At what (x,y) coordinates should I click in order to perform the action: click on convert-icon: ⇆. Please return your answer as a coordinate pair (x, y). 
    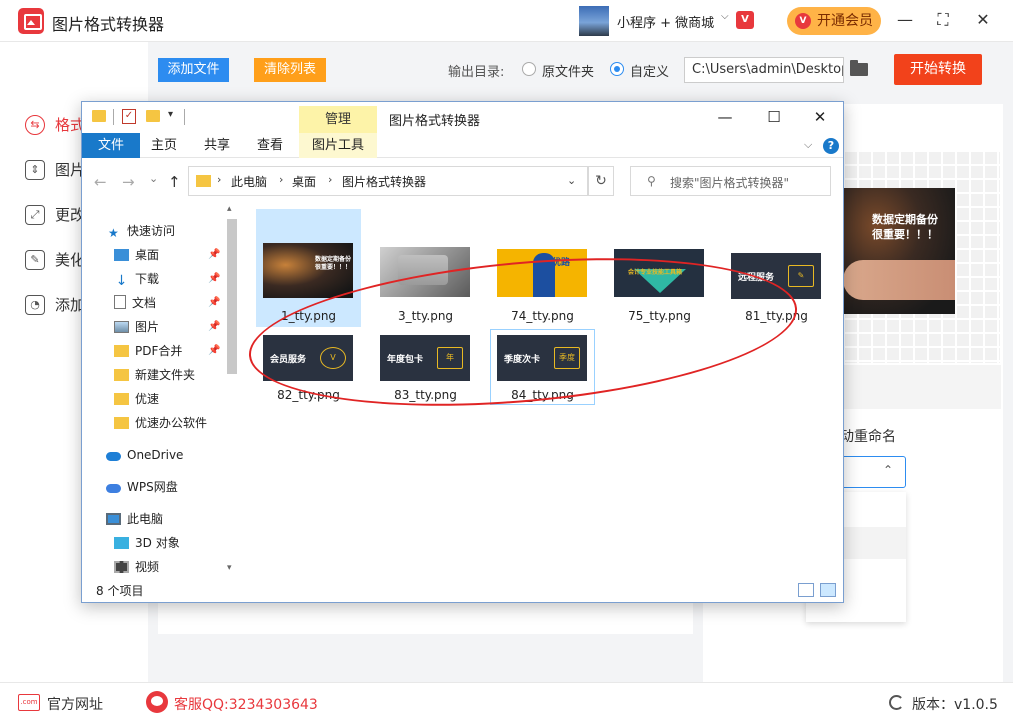
    Looking at the image, I should click on (35, 125).